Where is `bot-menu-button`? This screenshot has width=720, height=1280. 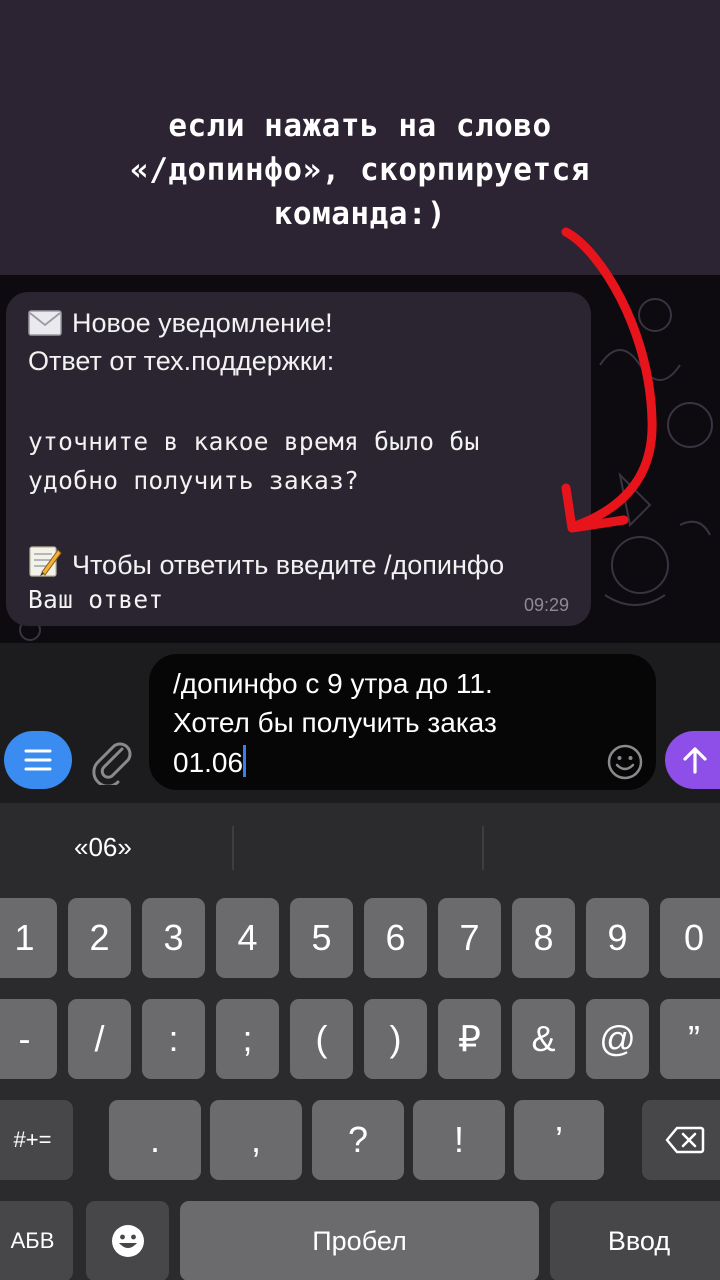
bot-menu-button is located at coordinates (38, 760).